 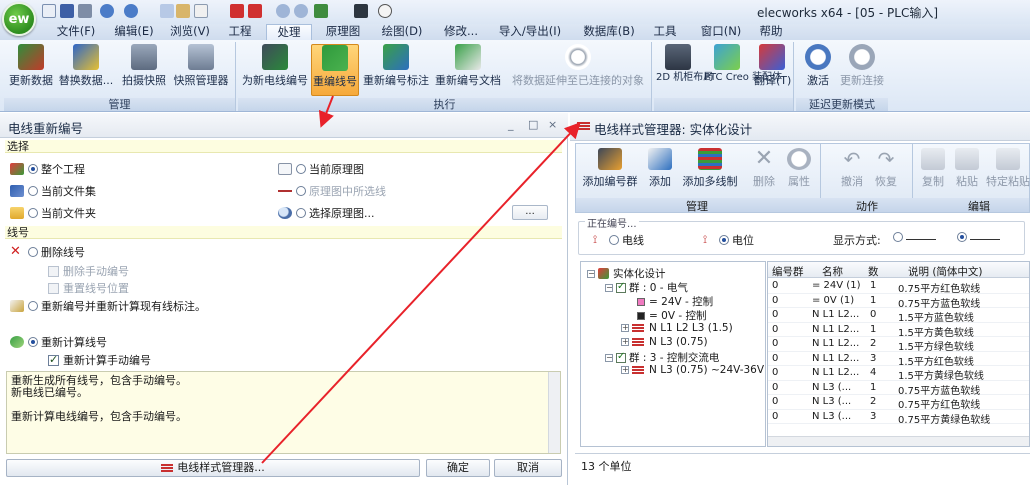 I want to click on copy-icon, so click(x=167, y=11).